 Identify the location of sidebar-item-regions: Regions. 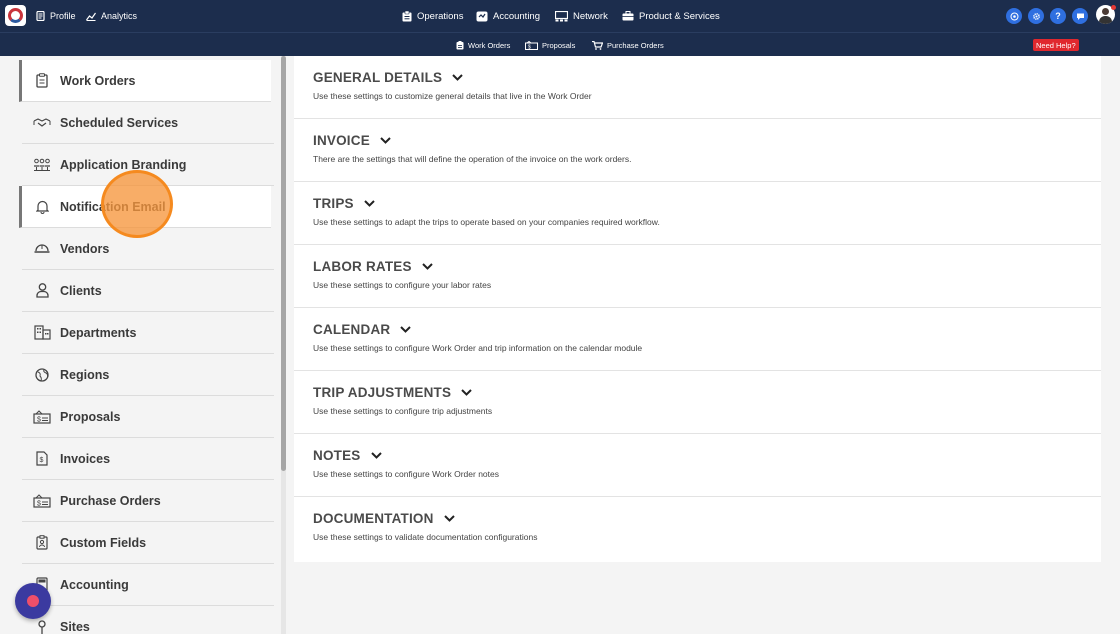
(148, 375).